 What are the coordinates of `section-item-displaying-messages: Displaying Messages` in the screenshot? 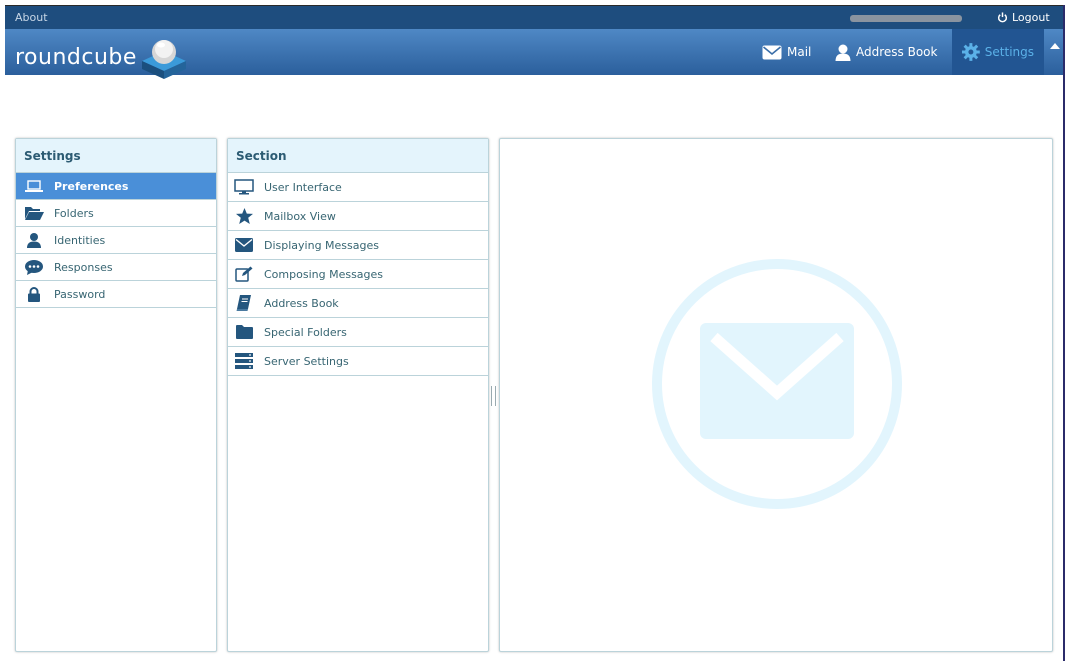 It's located at (358, 245).